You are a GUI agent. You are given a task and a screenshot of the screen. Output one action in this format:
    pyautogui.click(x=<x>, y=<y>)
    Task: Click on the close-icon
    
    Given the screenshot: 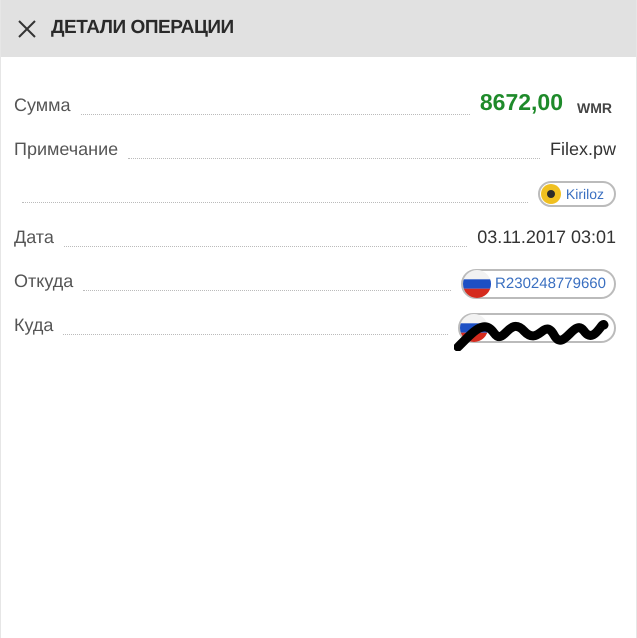 What is the action you would take?
    pyautogui.click(x=27, y=28)
    